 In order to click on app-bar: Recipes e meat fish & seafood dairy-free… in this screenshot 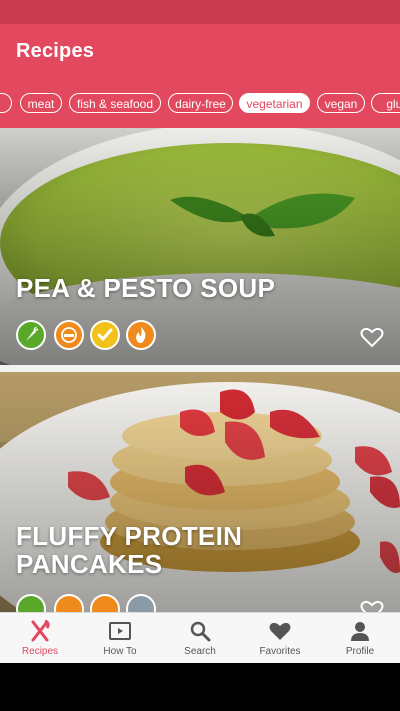, I will do `click(200, 76)`.